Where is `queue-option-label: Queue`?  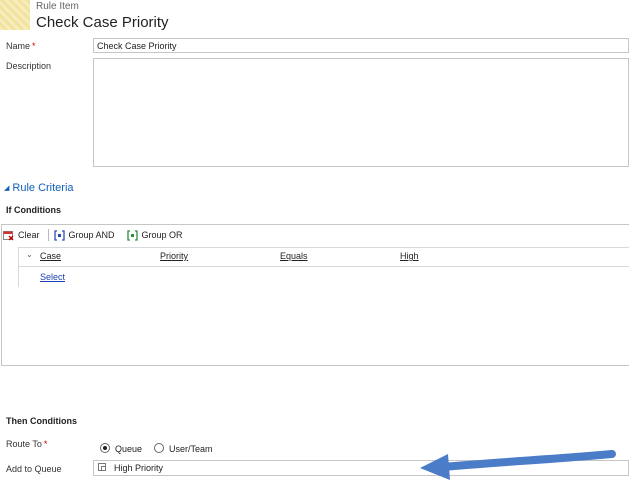
queue-option-label: Queue is located at coordinates (129, 449).